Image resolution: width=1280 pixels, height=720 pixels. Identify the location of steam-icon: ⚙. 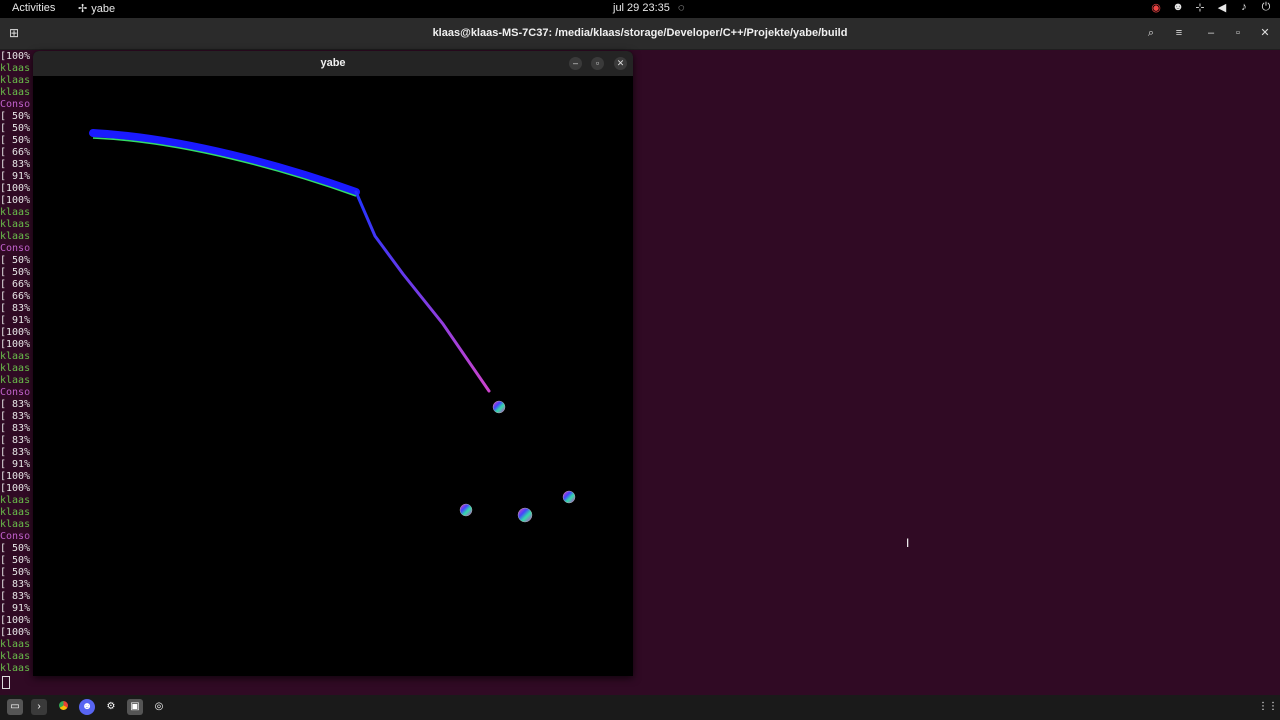
(111, 707).